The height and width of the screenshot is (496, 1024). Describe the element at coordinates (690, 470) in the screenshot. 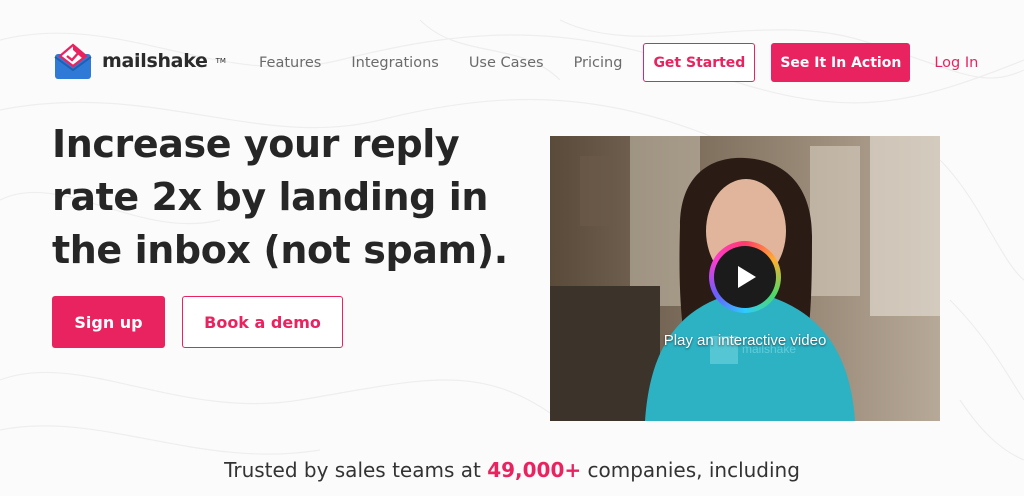

I see `trusted-suffix: companies, including` at that location.